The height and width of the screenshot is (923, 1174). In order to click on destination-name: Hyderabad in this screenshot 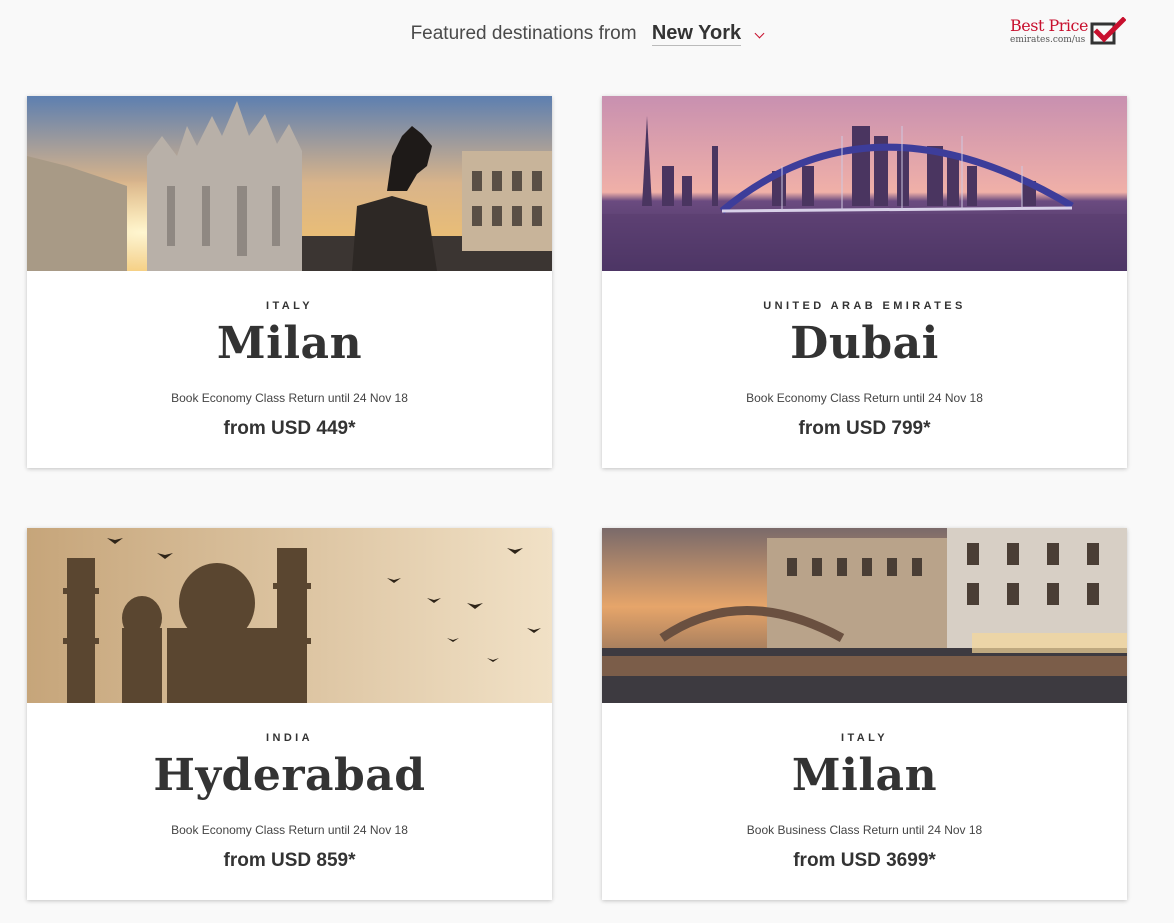, I will do `click(289, 775)`.